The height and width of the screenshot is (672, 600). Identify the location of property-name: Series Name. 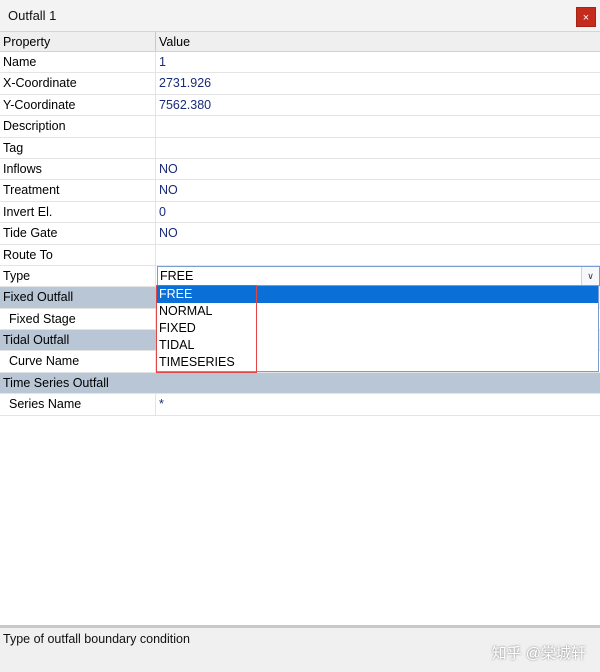
(78, 404).